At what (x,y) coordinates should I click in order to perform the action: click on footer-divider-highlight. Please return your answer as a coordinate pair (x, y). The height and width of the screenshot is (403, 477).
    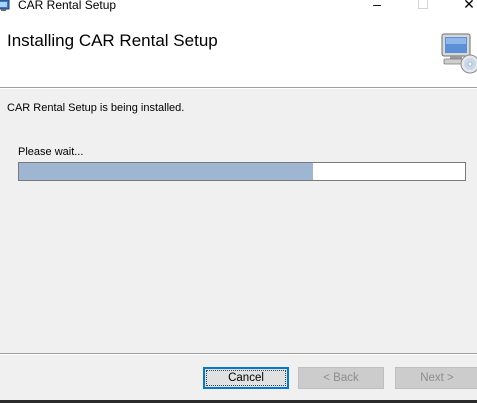
    Looking at the image, I should click on (238, 354).